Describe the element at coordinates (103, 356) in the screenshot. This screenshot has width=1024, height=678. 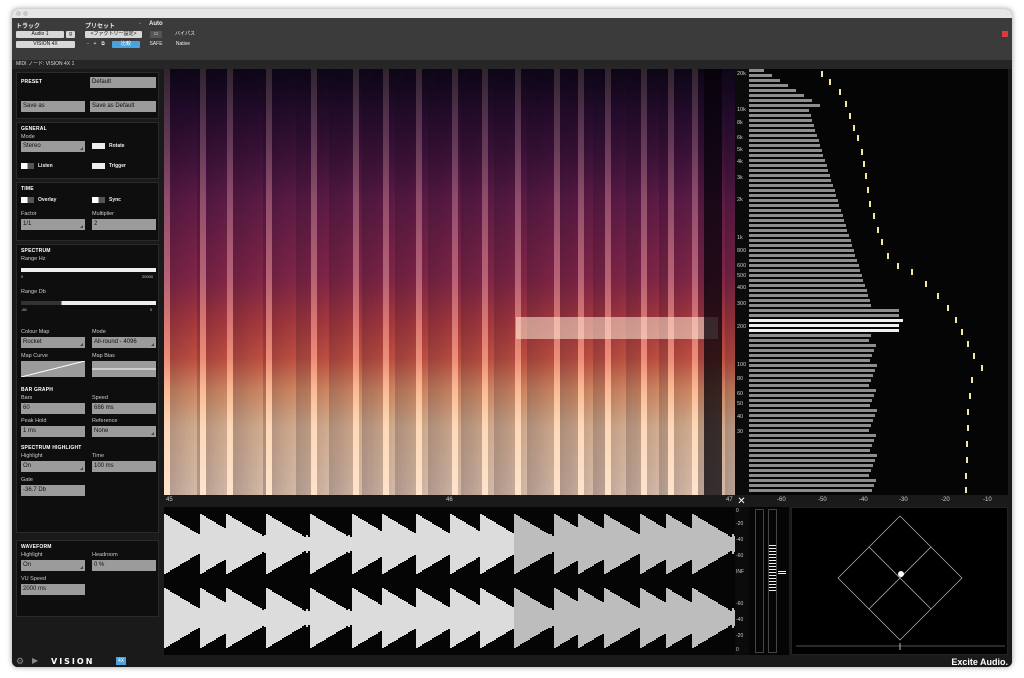
I see `map-bias-label: Map Bias` at that location.